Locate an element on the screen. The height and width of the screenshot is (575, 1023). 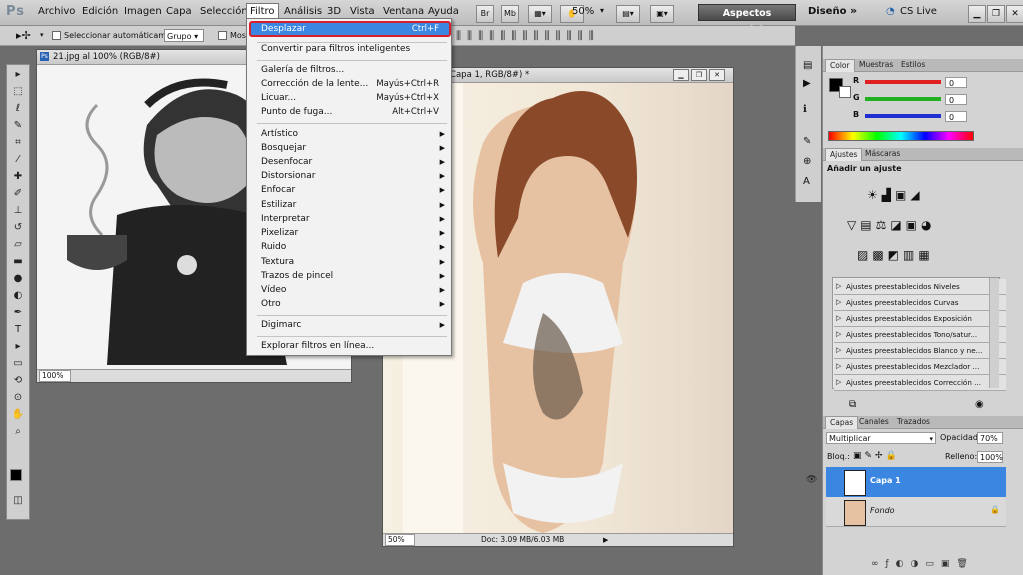
list-item: Ajustes preestablecidos Niveles is located at coordinates (920, 287).